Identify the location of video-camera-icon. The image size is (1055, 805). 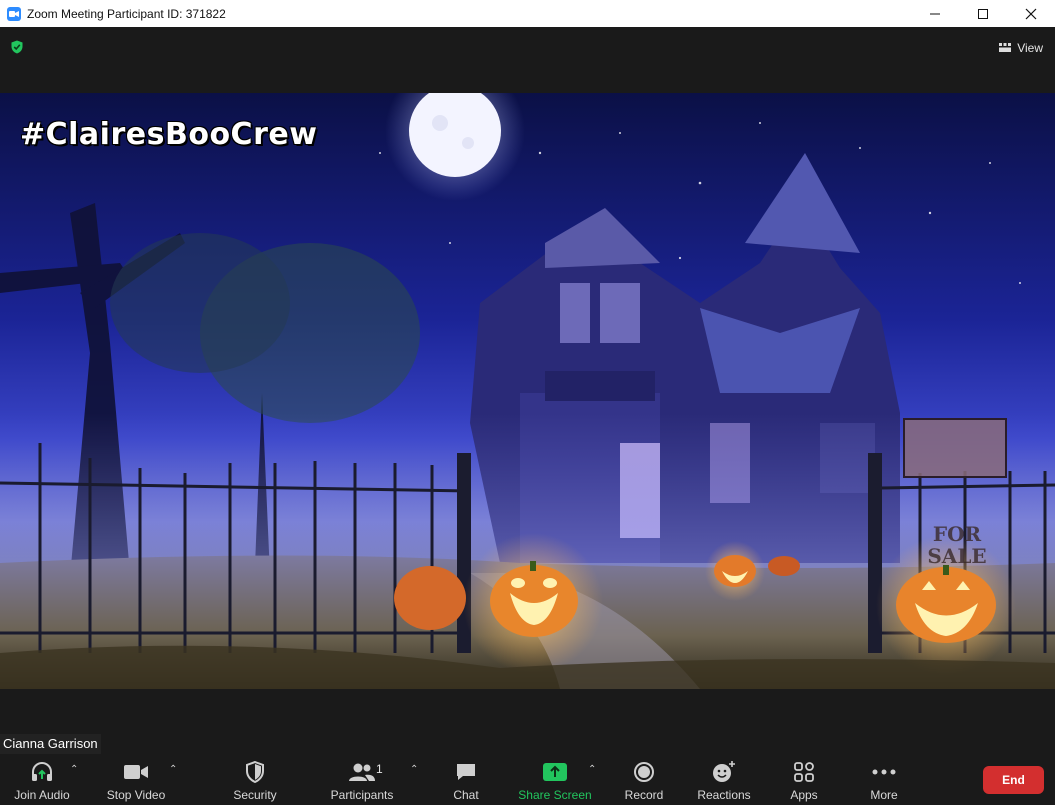
(136, 772).